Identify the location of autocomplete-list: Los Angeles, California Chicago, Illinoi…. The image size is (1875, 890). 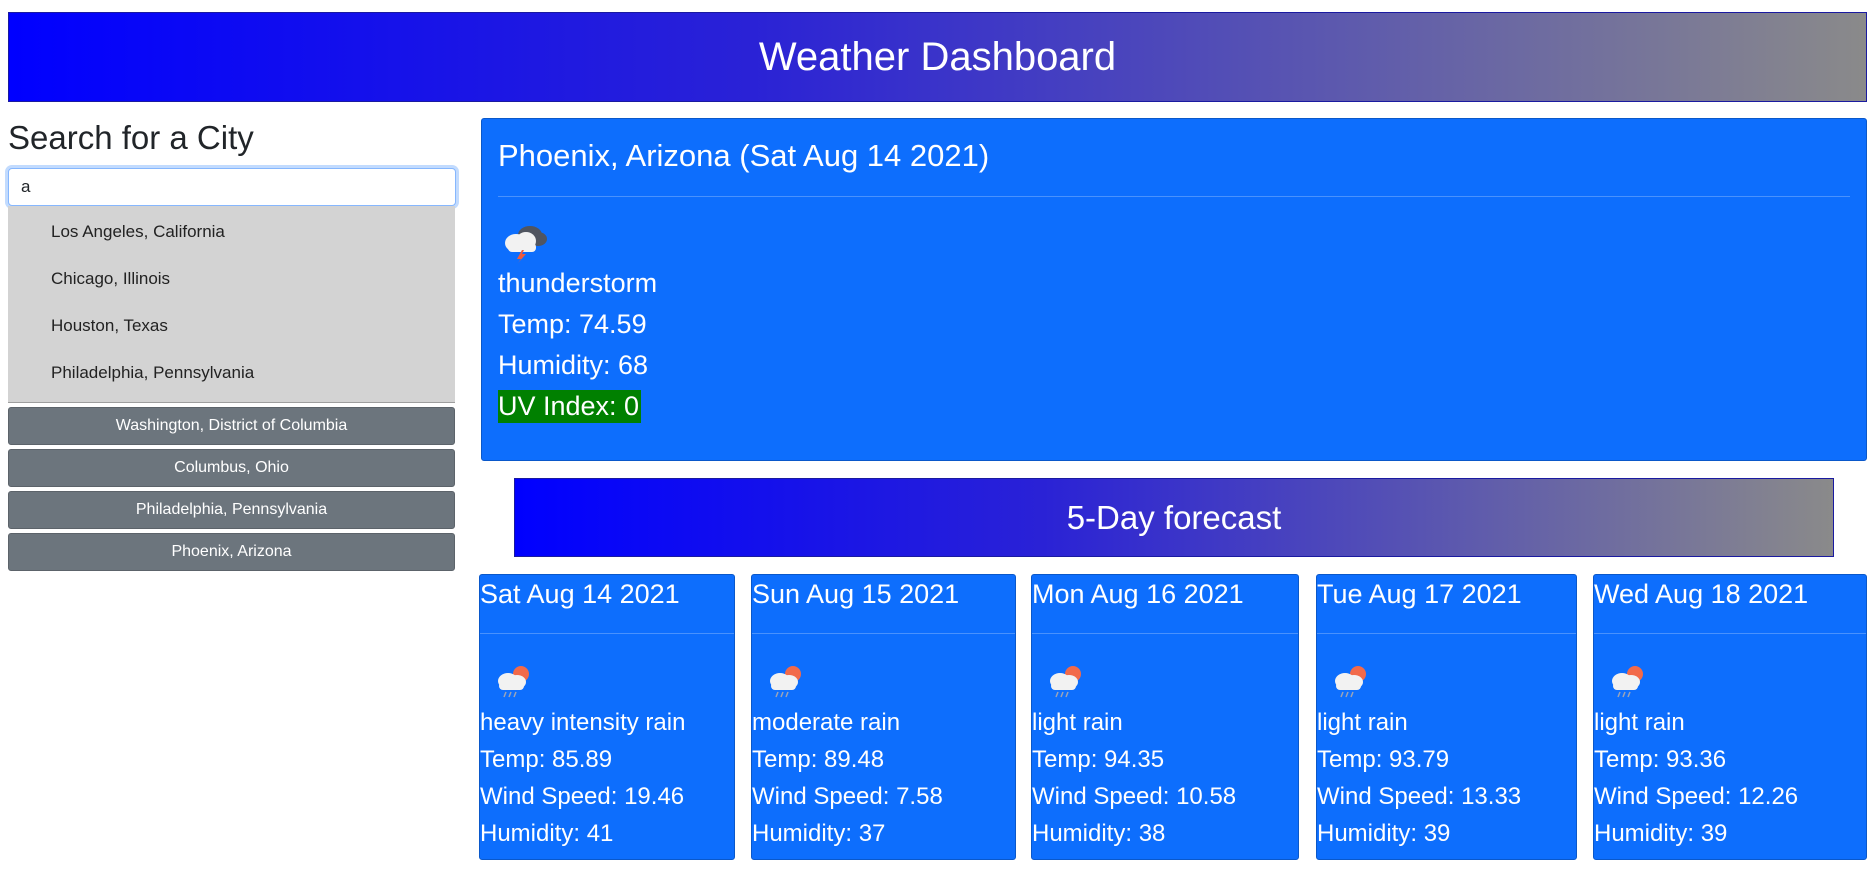
(231, 304).